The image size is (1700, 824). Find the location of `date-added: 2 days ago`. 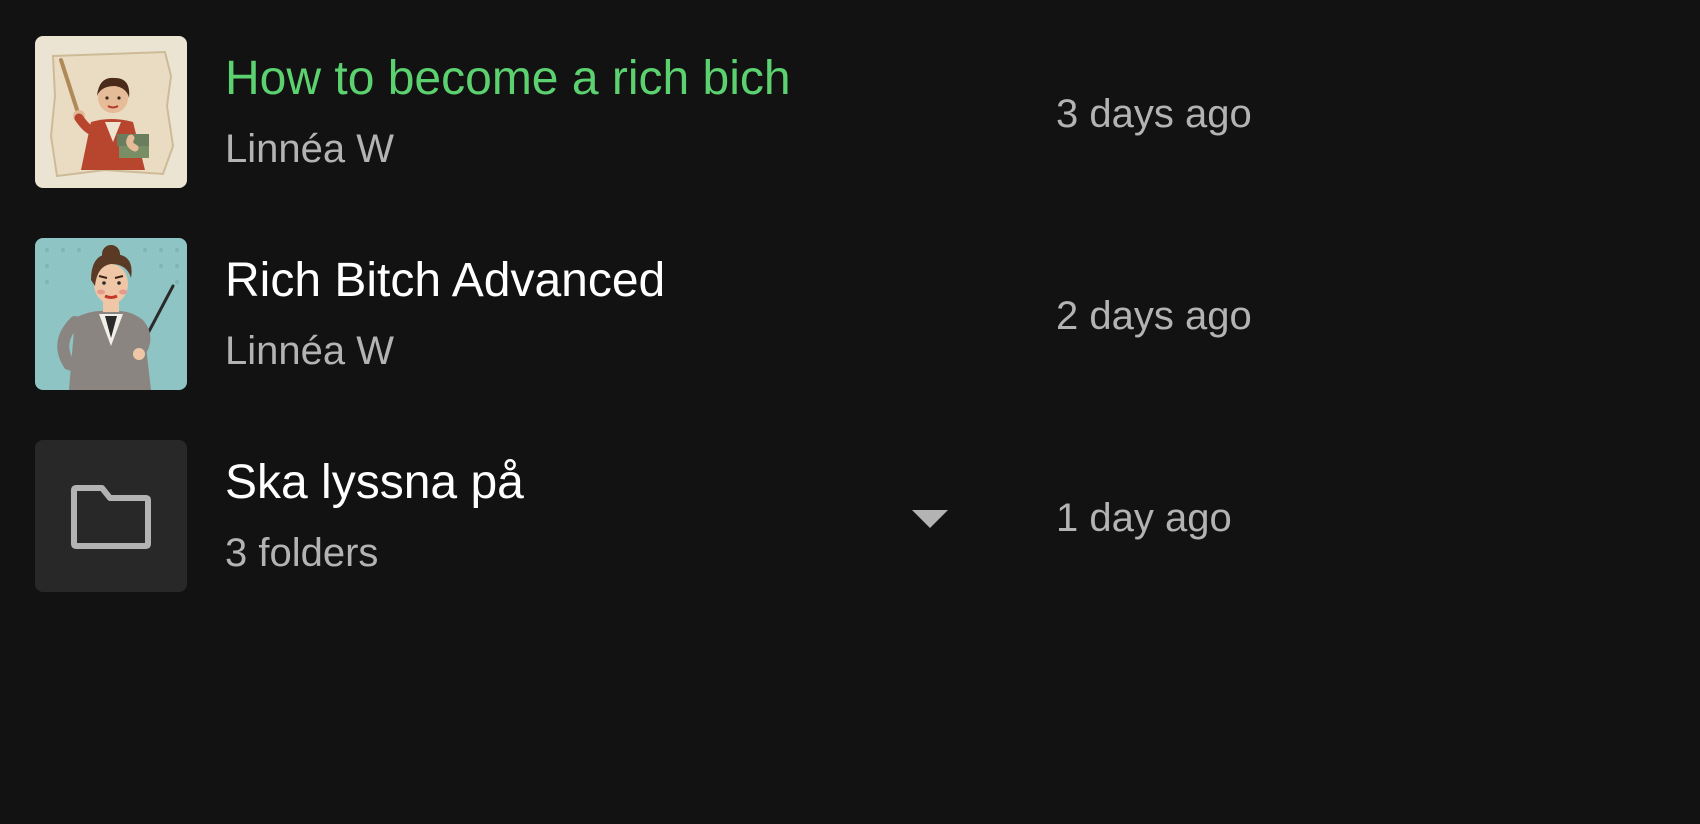

date-added: 2 days ago is located at coordinates (1154, 316).